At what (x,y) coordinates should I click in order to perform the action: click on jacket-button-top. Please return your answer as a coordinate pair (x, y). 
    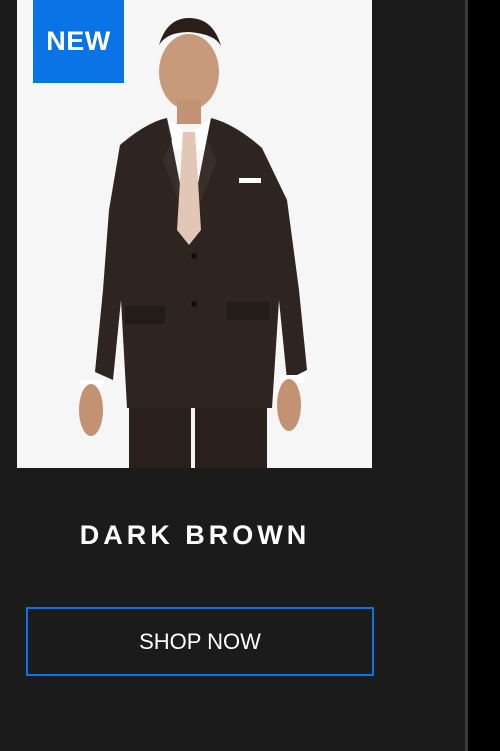
    Looking at the image, I should click on (194, 256).